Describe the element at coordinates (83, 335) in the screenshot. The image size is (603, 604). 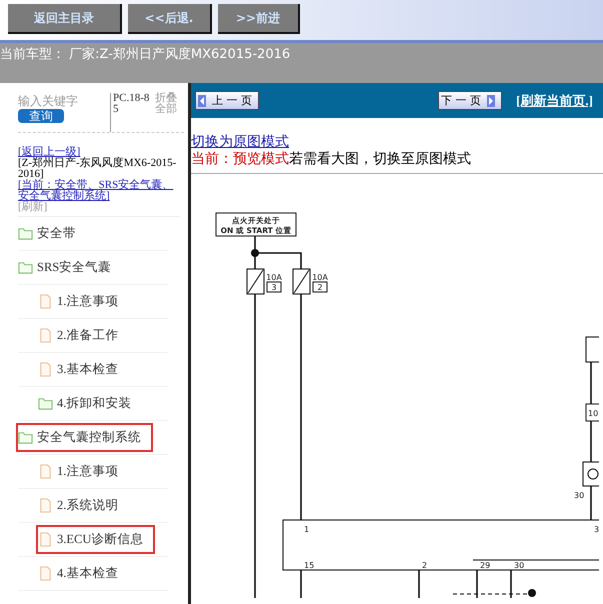
I see `tree-item: 2.准备工作` at that location.